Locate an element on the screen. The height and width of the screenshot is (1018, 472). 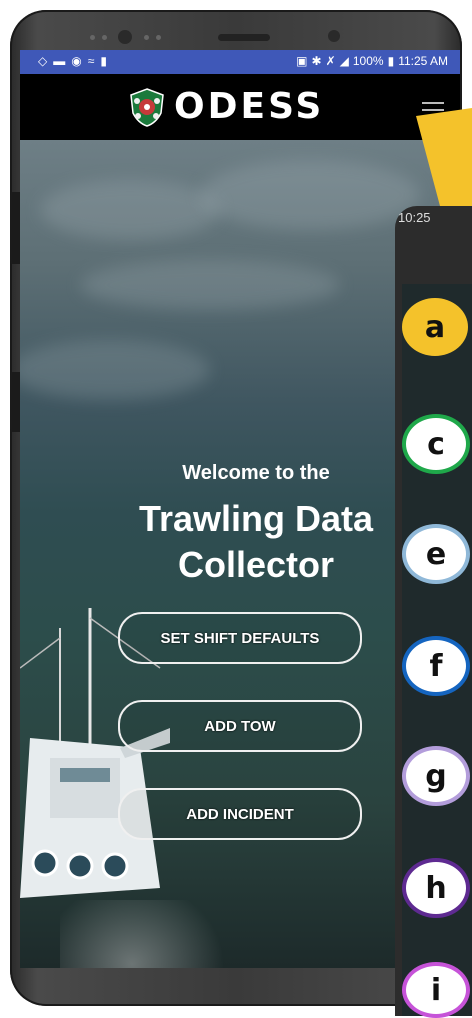
bluetooth-icon: ✱ is located at coordinates (316, 61).